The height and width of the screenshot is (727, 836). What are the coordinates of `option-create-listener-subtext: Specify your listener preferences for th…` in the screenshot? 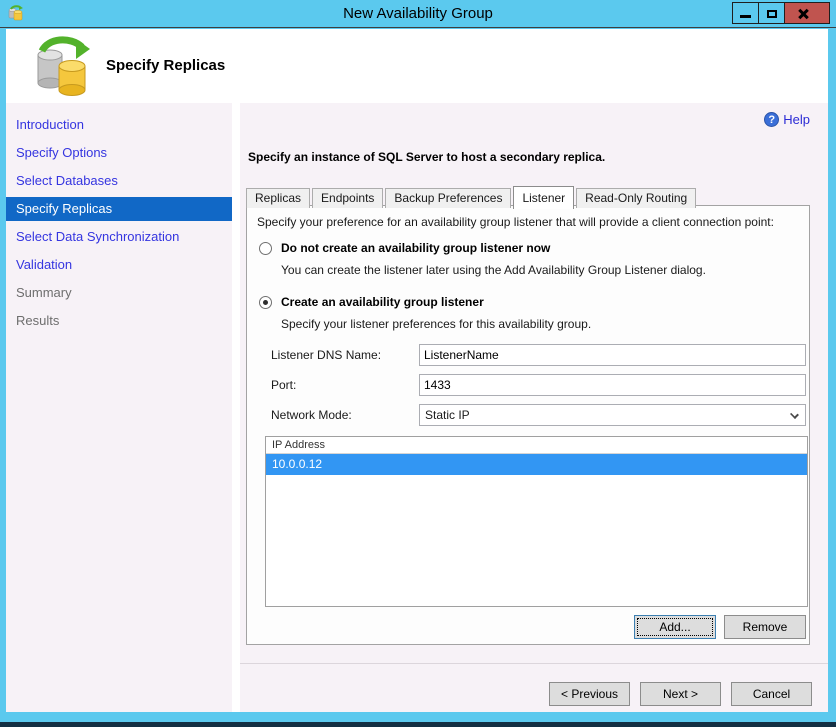 It's located at (436, 324).